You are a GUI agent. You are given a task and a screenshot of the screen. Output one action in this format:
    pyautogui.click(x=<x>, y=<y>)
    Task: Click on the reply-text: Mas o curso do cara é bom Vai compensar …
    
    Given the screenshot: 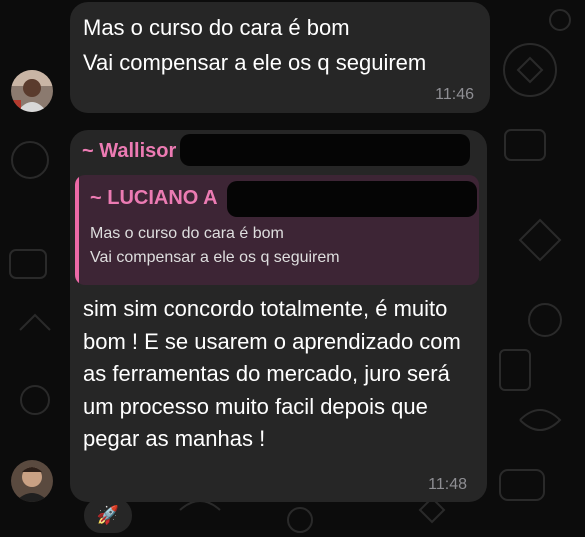 What is the action you would take?
    pyautogui.click(x=215, y=246)
    